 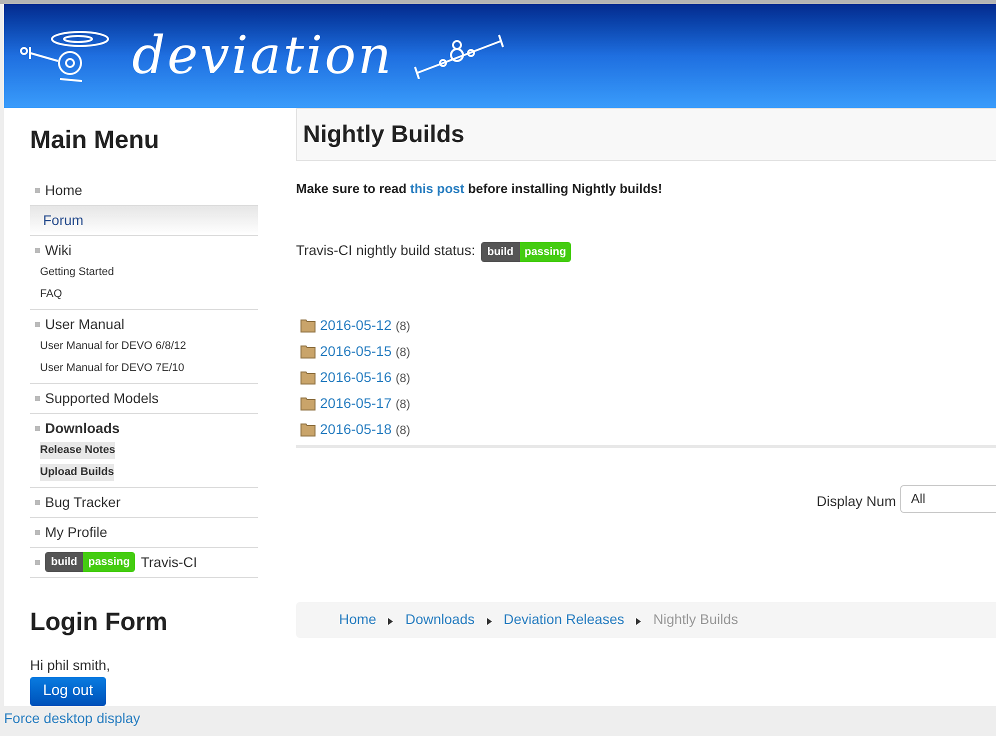 What do you see at coordinates (480, 189) in the screenshot?
I see `notice-text: Make sure to read this post before installing Nightly builds!` at bounding box center [480, 189].